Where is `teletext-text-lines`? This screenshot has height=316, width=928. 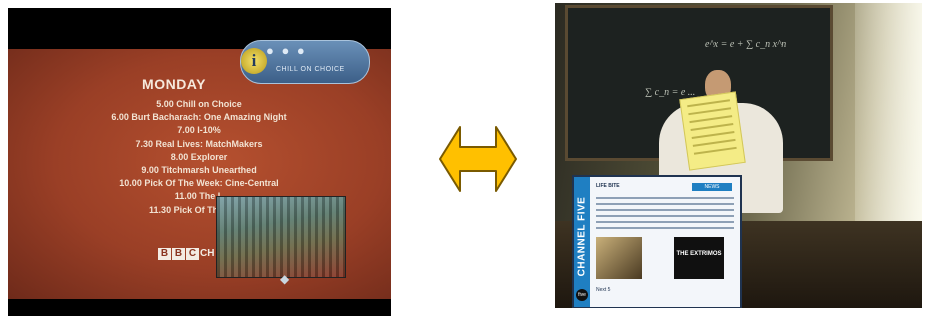
teletext-text-lines is located at coordinates (665, 215).